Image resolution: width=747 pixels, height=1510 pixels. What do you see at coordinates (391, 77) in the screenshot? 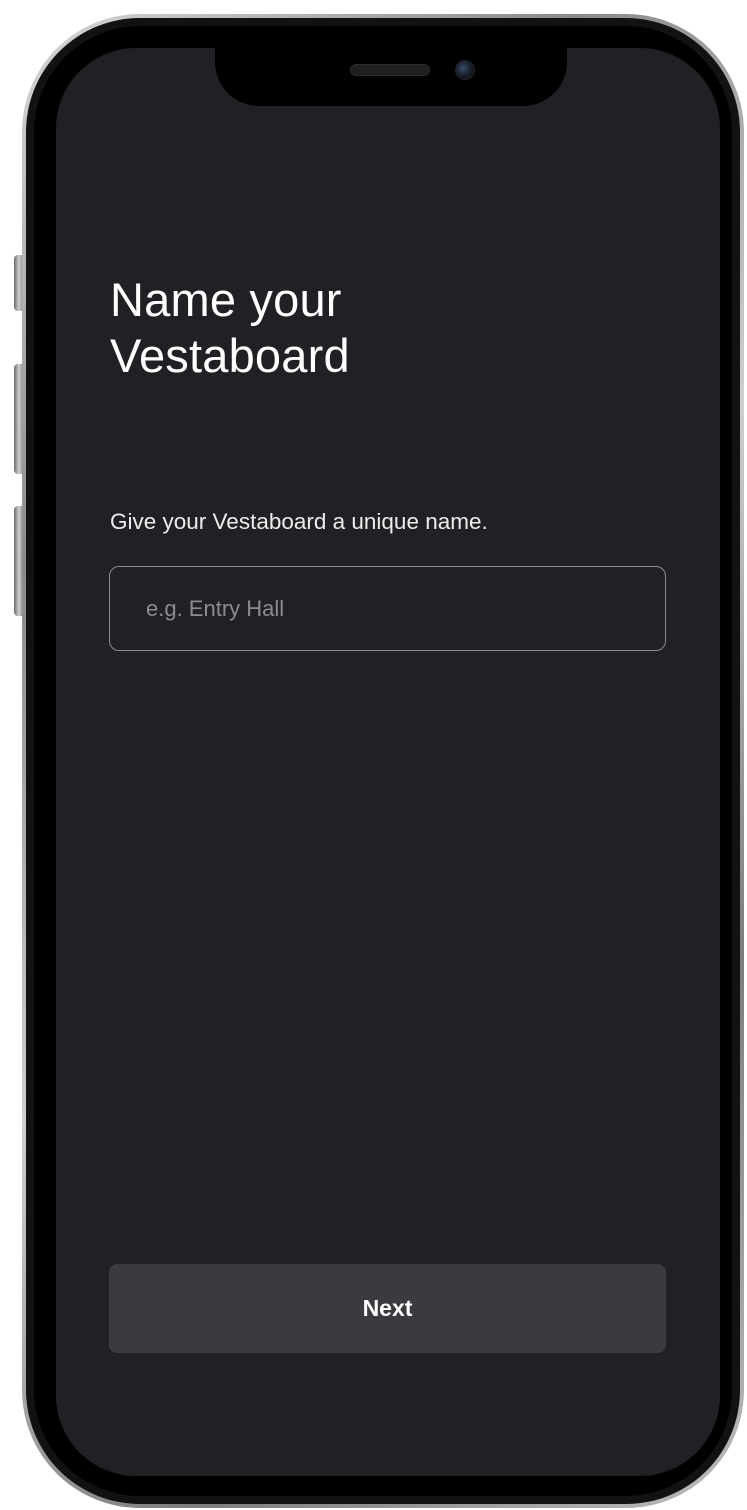
I see `notch` at bounding box center [391, 77].